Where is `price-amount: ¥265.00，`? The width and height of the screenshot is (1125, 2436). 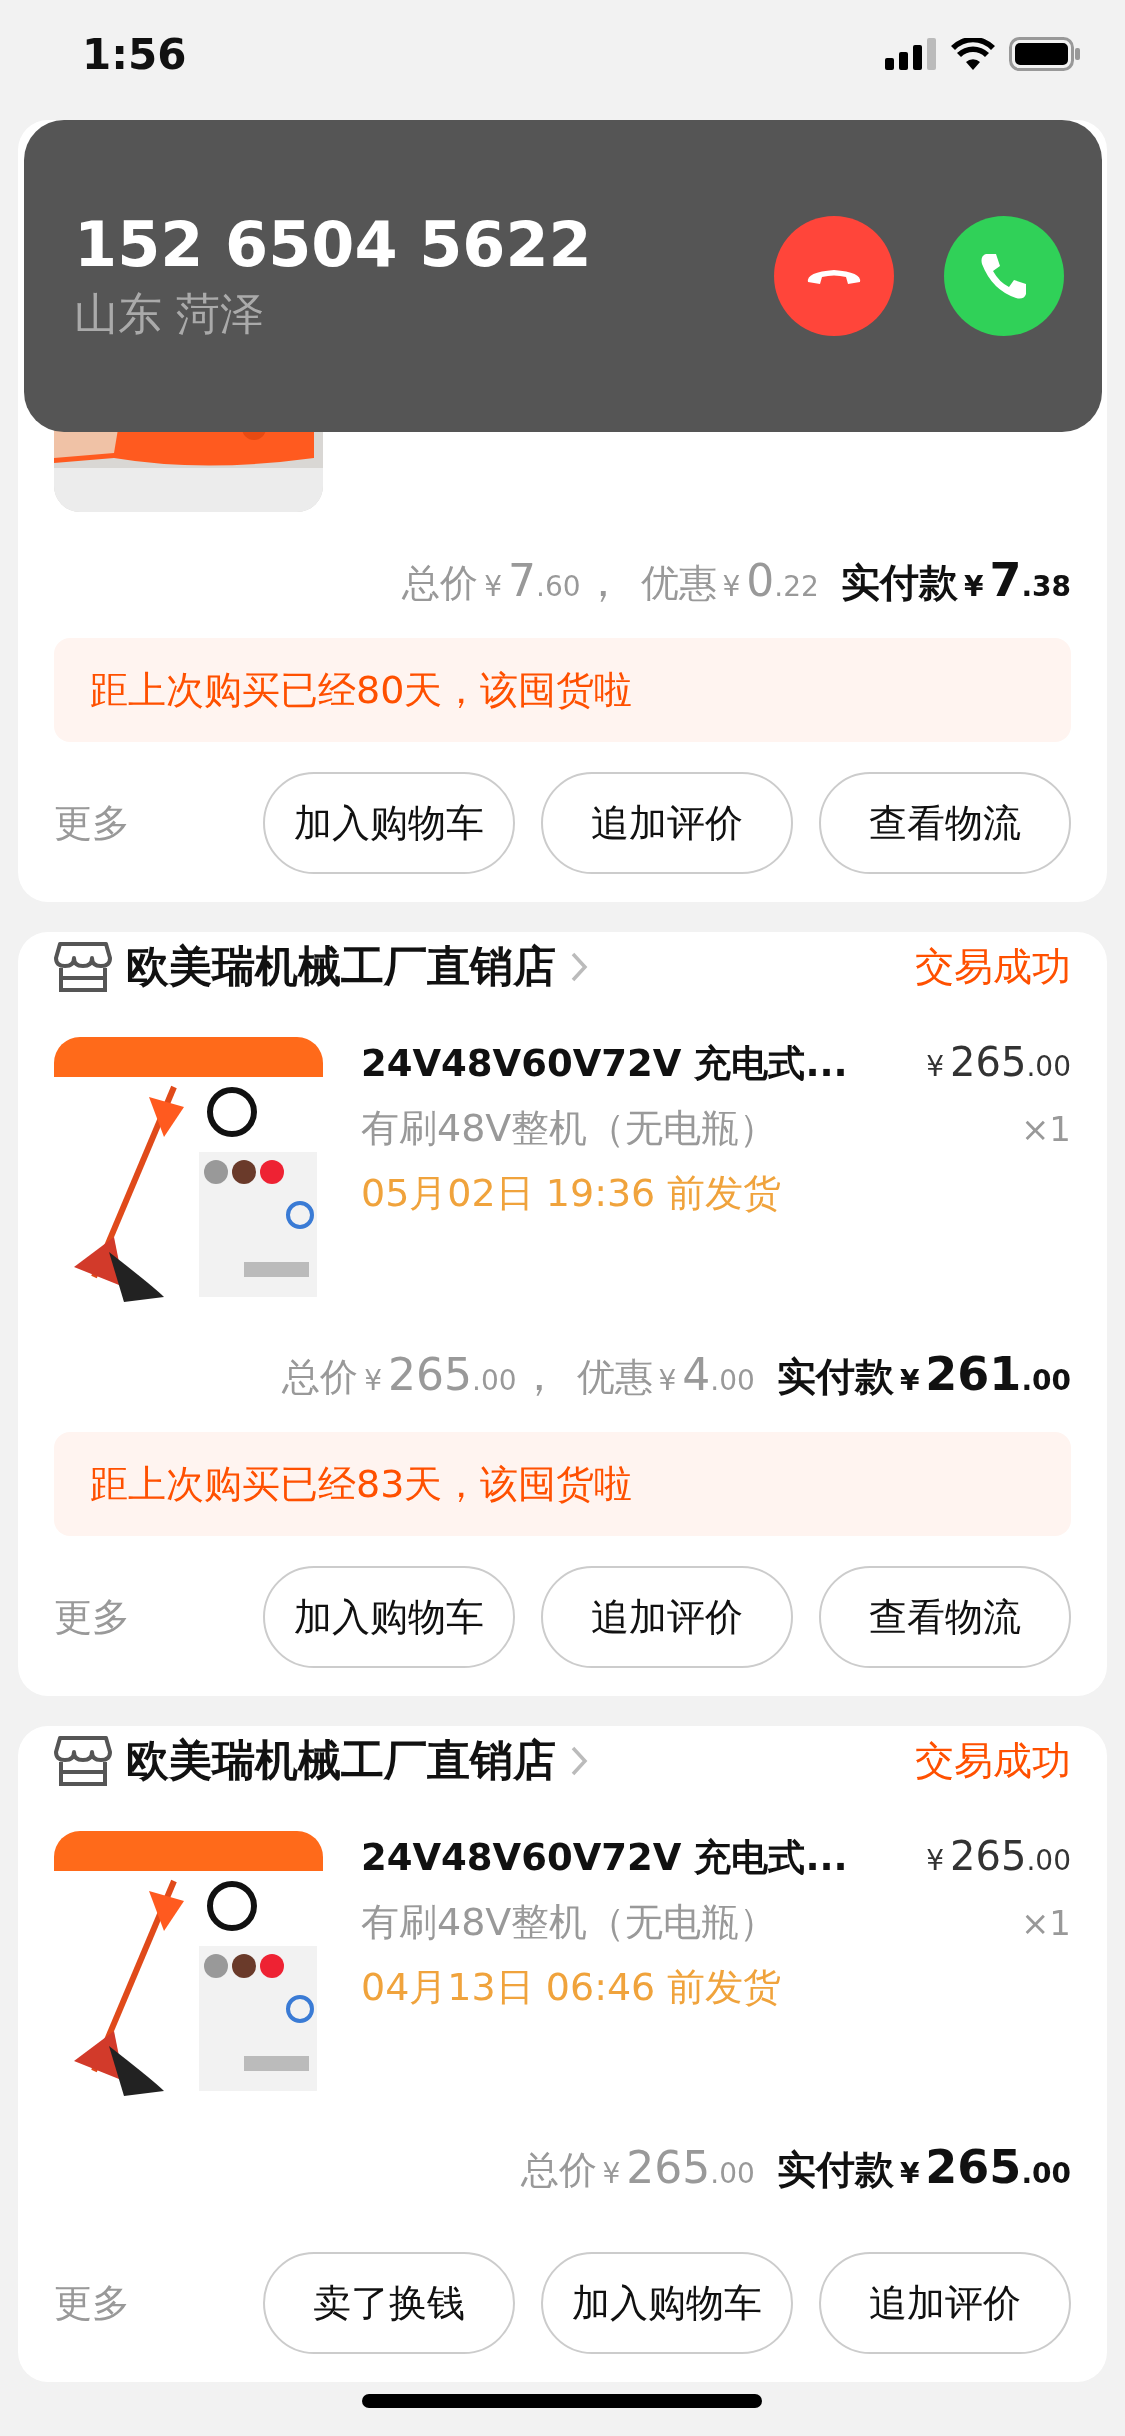
price-amount: ¥265.00， is located at coordinates (462, 1375).